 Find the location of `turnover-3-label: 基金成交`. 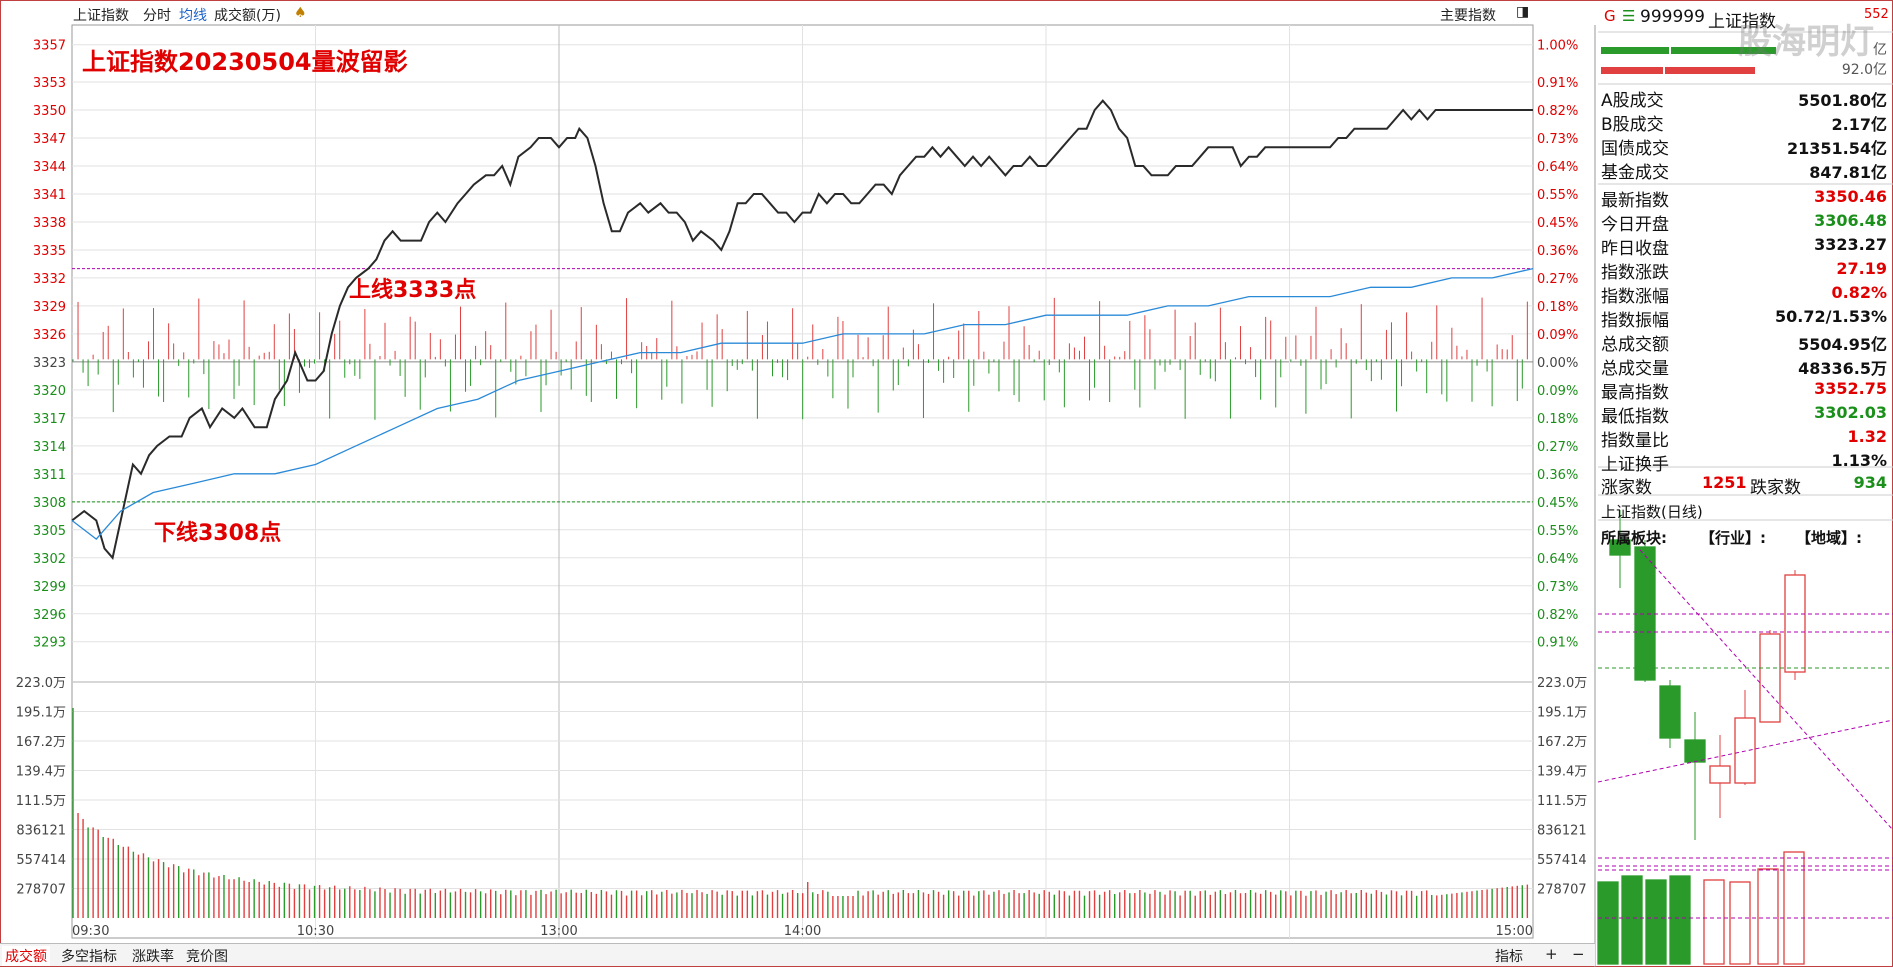

turnover-3-label: 基金成交 is located at coordinates (1635, 173).